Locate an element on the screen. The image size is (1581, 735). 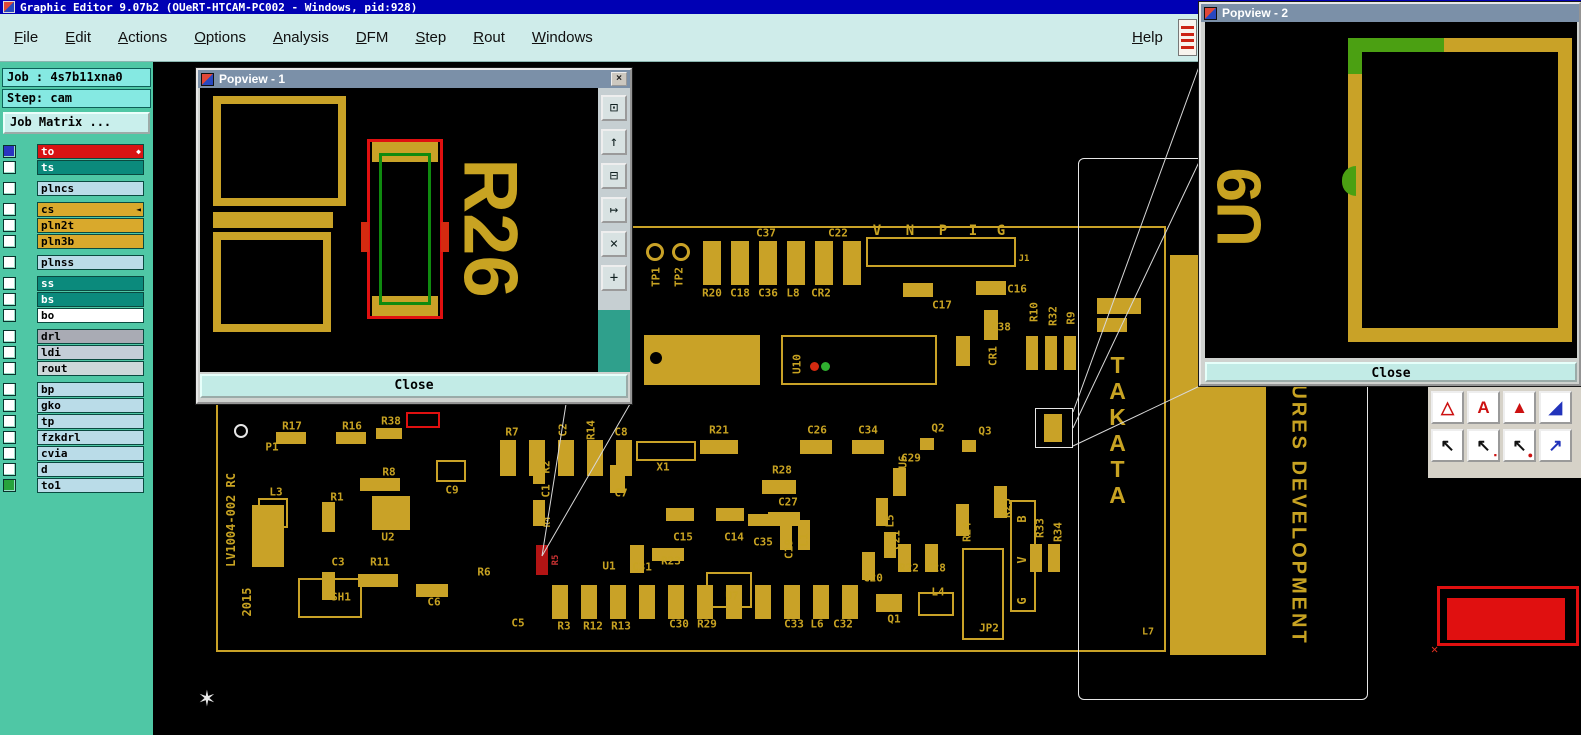
popview-1-close-button: Close is located at coordinates (414, 386).